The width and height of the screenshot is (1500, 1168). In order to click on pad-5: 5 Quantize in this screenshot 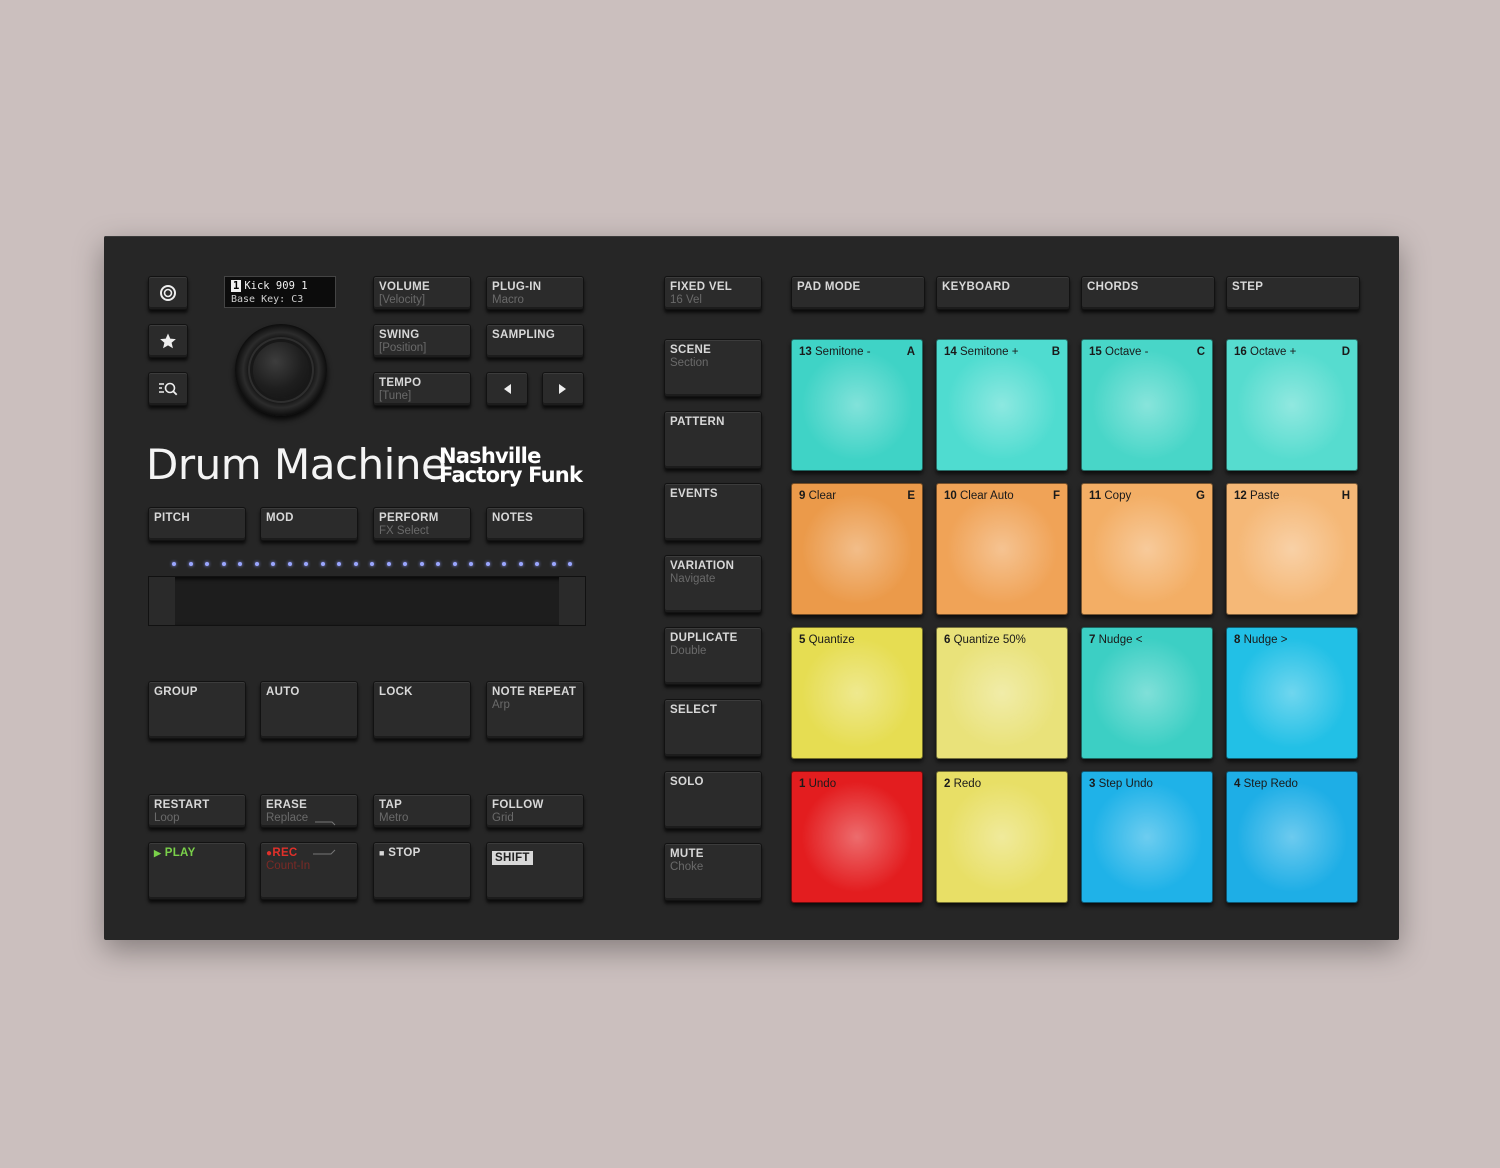, I will do `click(857, 693)`.